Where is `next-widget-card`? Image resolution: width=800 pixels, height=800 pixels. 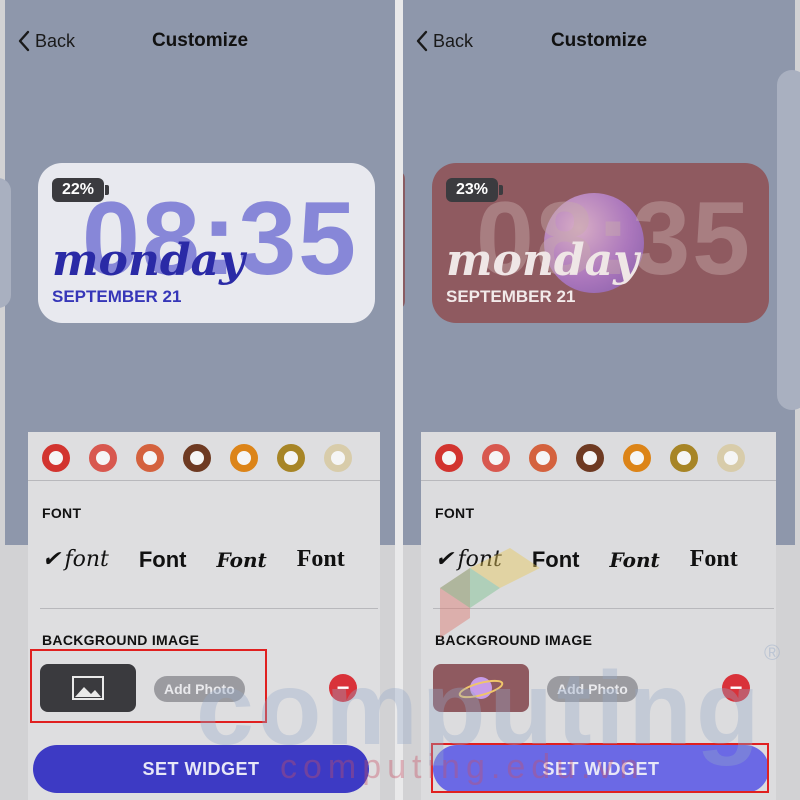 next-widget-card is located at coordinates (788, 240).